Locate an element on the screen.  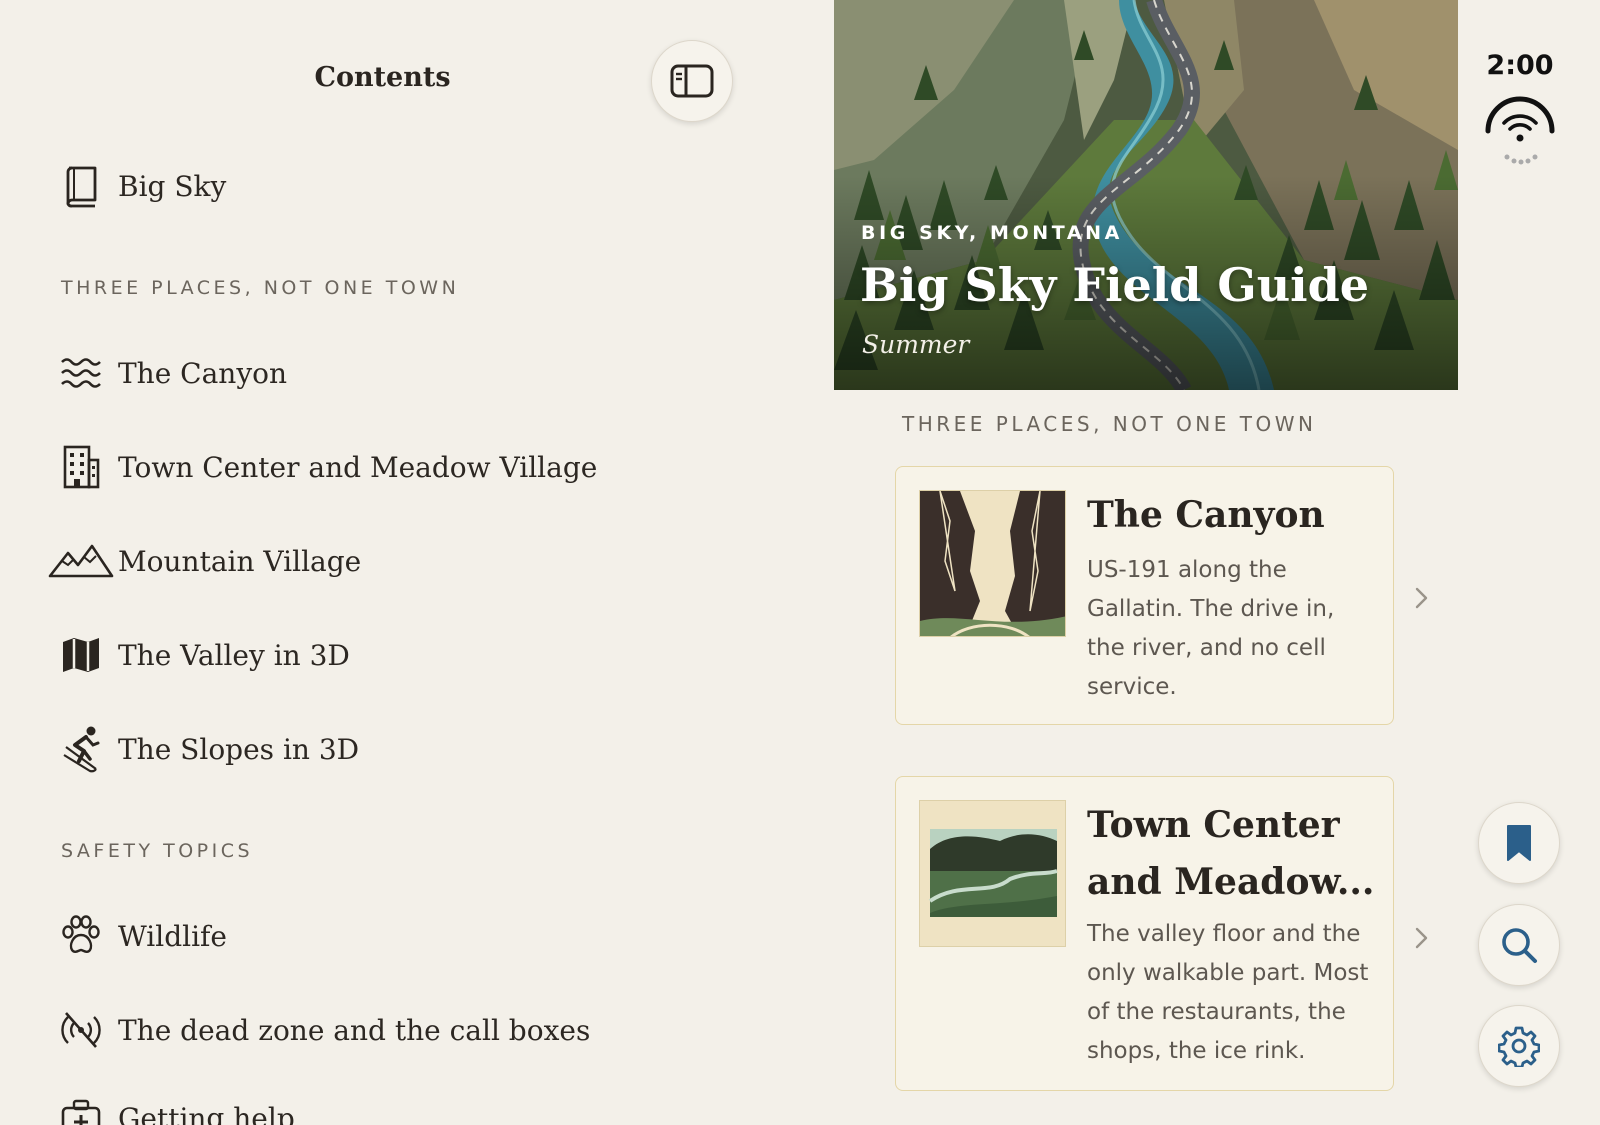
section-header-safety: SAFETY TOPICS is located at coordinates (157, 851).